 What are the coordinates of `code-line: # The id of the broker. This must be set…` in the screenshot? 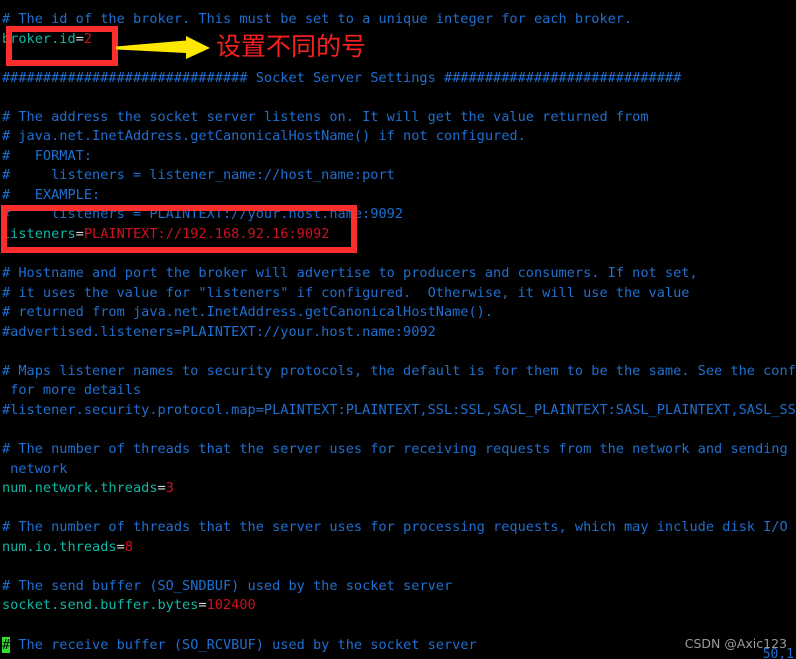 It's located at (399, 20).